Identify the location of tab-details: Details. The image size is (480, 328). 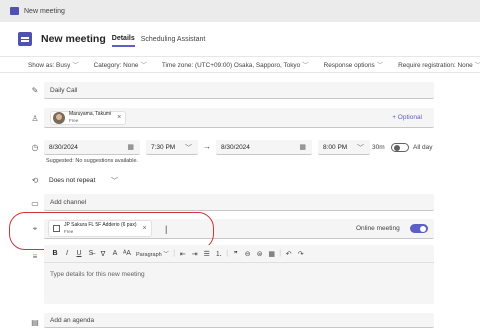
(123, 39).